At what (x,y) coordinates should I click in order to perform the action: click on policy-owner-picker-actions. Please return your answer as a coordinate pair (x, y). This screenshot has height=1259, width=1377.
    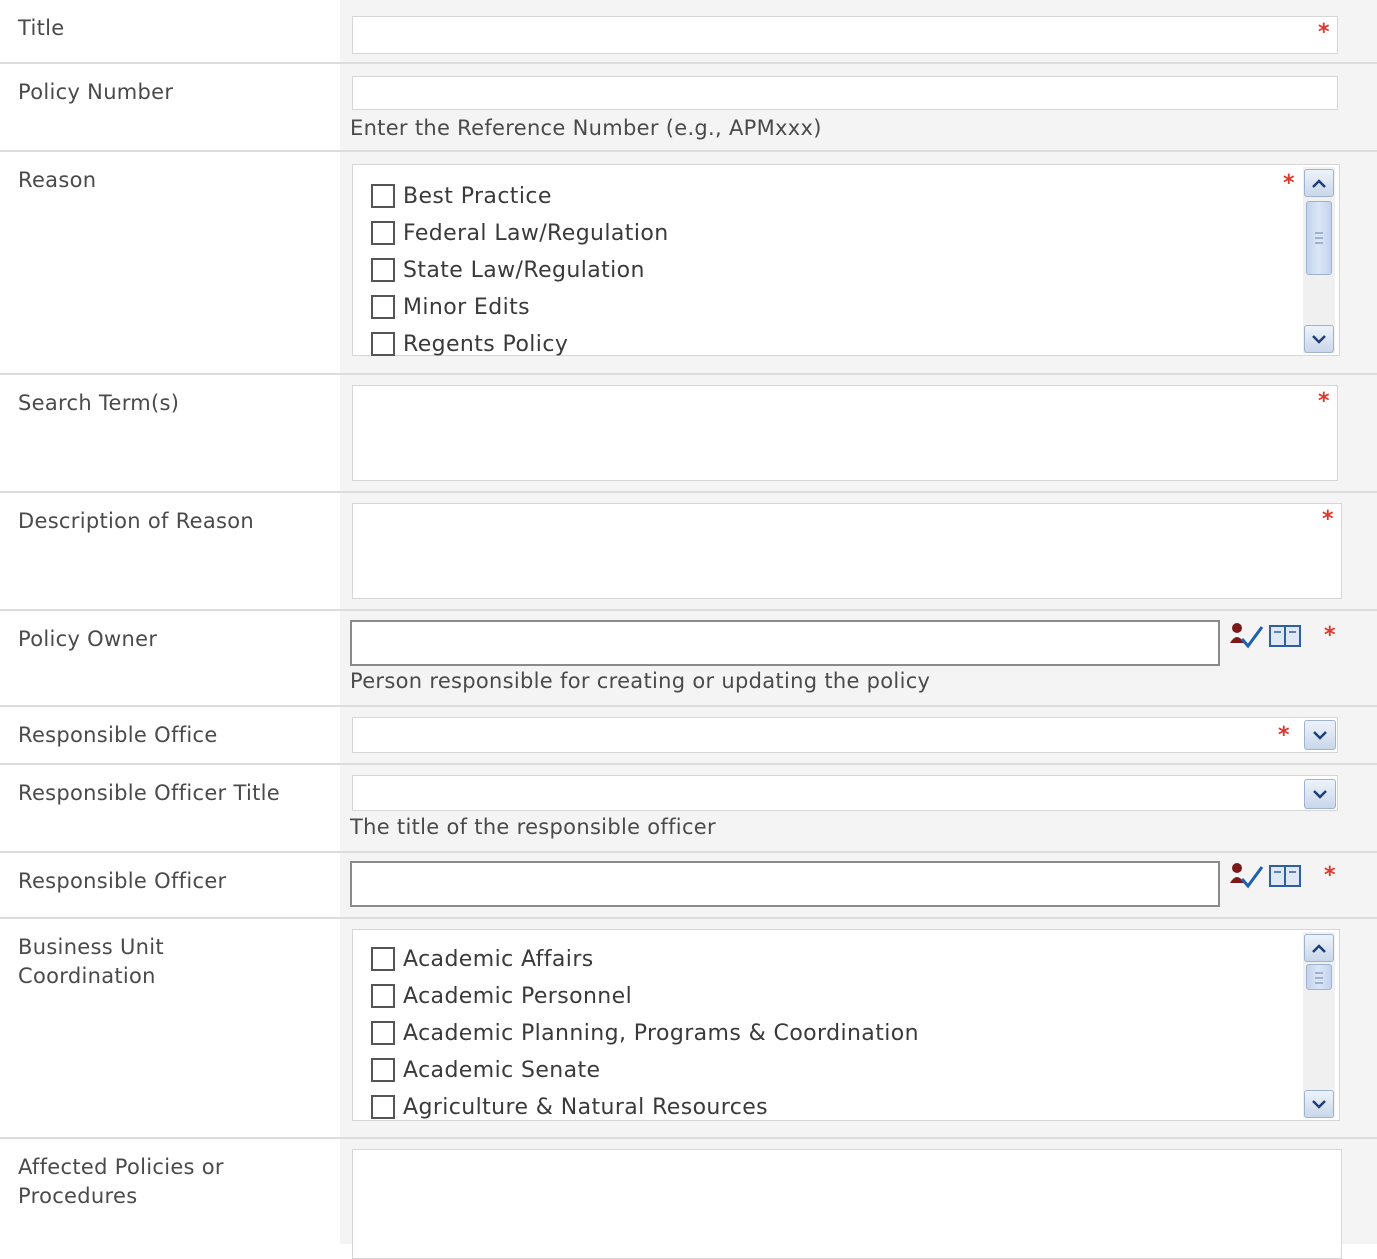
    Looking at the image, I should click on (1265, 636).